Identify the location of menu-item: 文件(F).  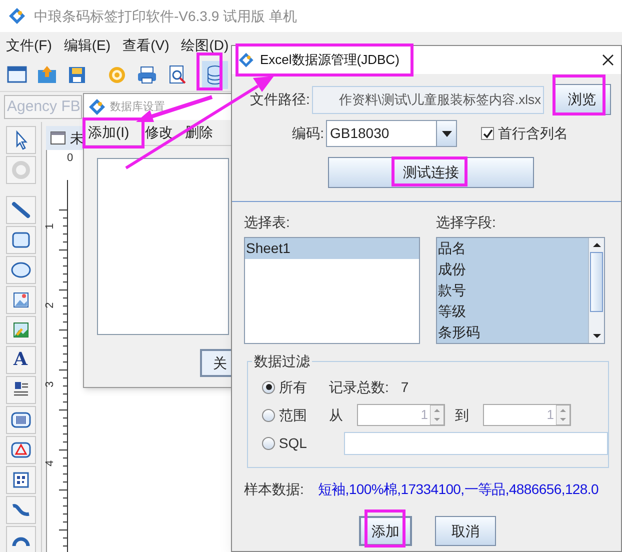
(29, 45).